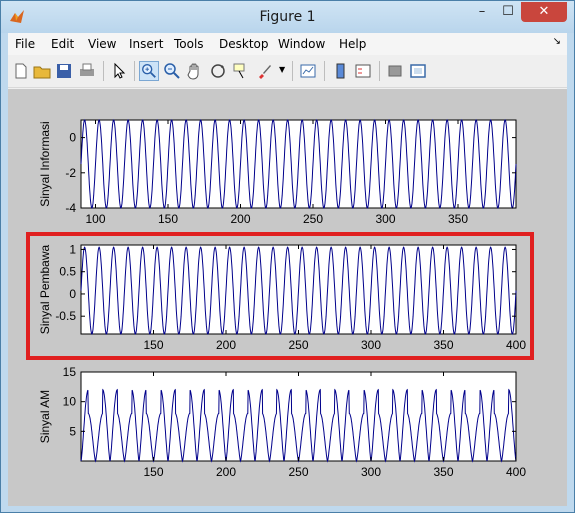 The height and width of the screenshot is (513, 575). I want to click on menu-tools: Tools, so click(189, 44).